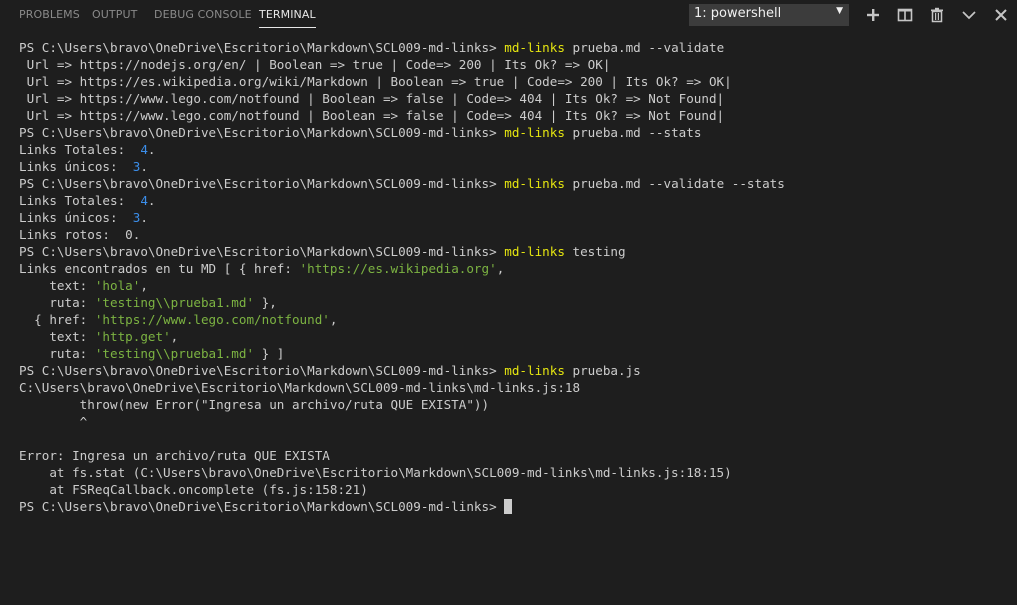 Image resolution: width=1017 pixels, height=605 pixels. I want to click on split-icon, so click(905, 15).